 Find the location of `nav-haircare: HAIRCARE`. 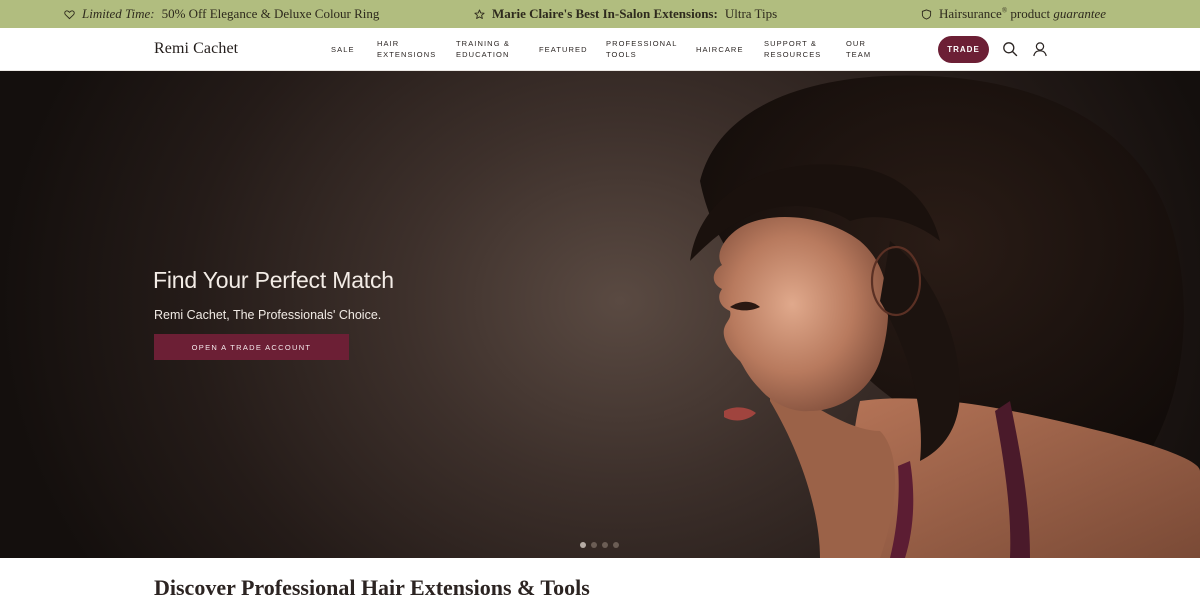

nav-haircare: HAIRCARE is located at coordinates (720, 49).